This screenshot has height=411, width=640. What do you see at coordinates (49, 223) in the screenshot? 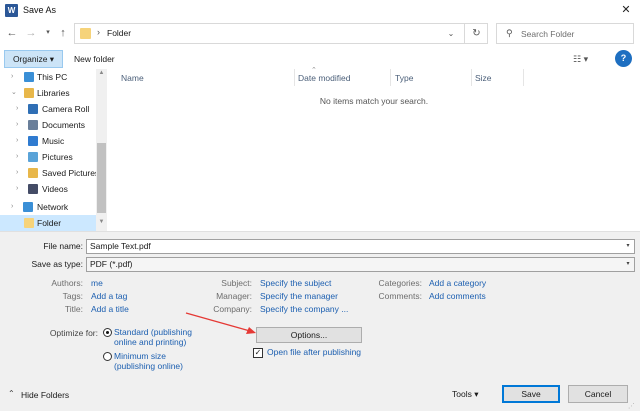
I see `nav-item-label: Folder` at bounding box center [49, 223].